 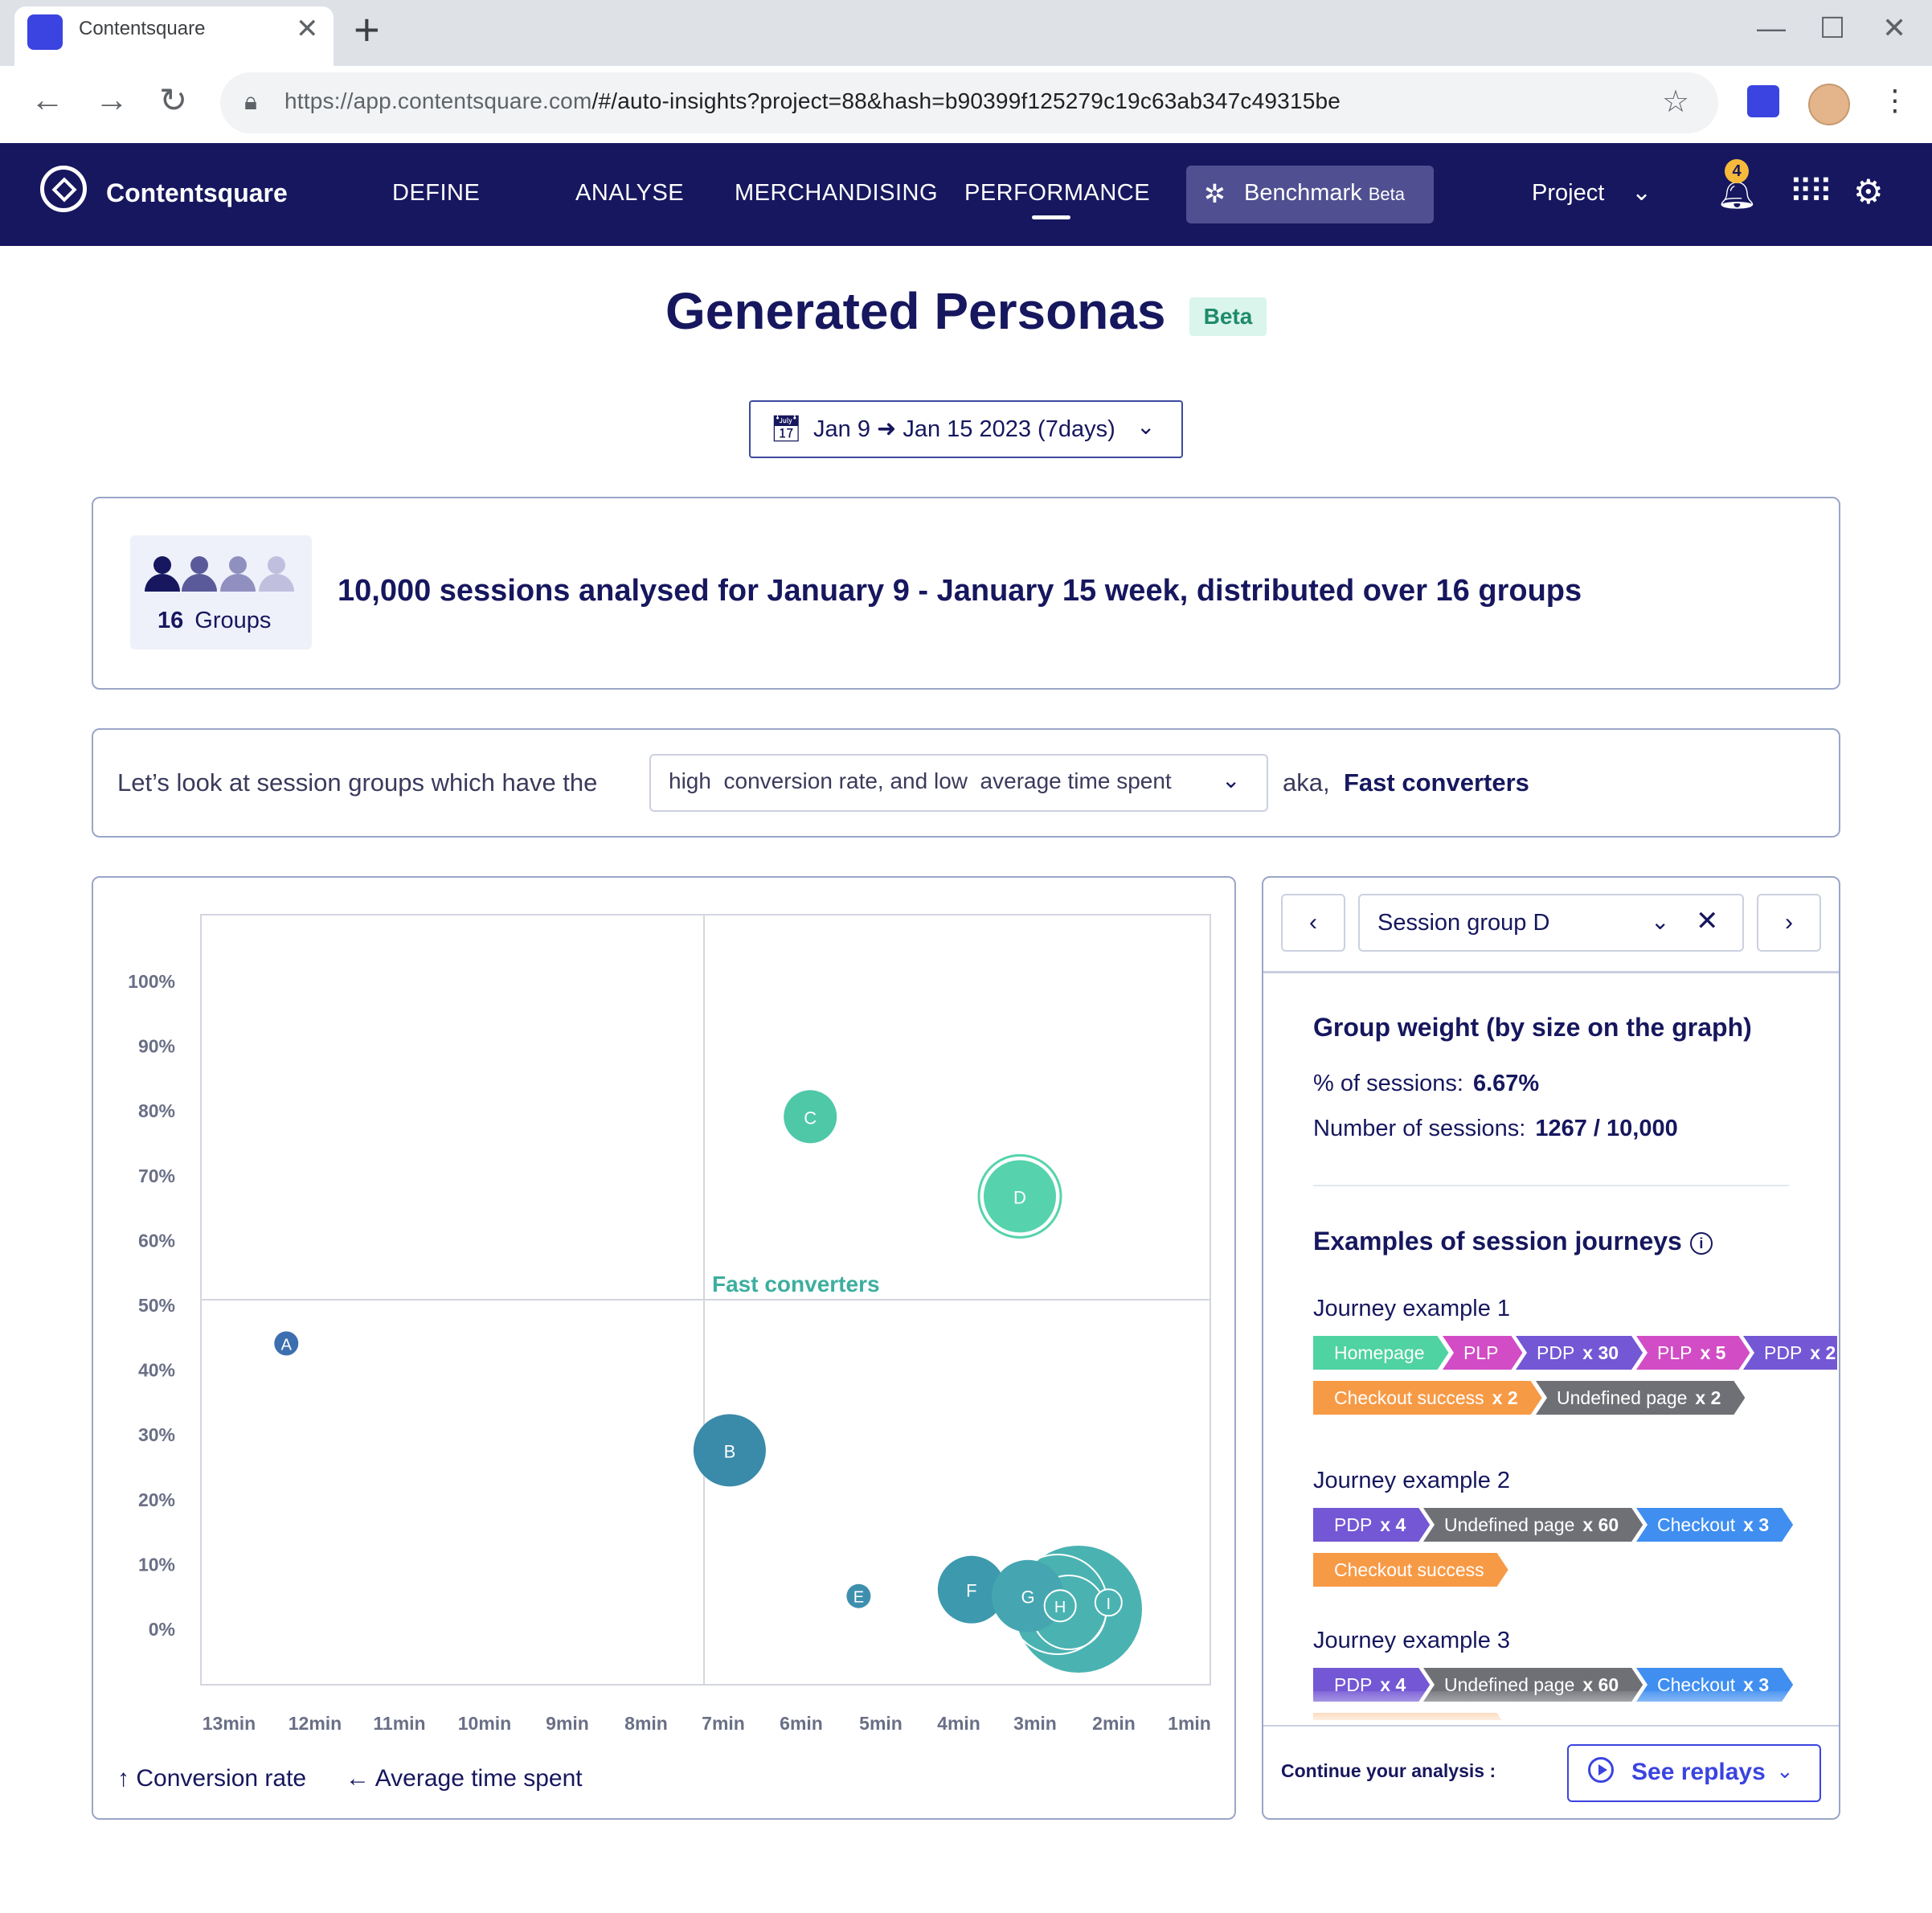 What do you see at coordinates (156, 1370) in the screenshot?
I see `y-tick-label: 40%` at bounding box center [156, 1370].